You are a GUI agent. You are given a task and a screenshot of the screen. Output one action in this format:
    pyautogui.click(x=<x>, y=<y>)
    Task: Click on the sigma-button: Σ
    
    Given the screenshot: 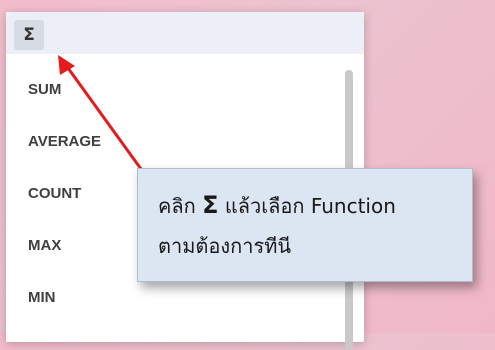 What is the action you would take?
    pyautogui.click(x=29, y=35)
    